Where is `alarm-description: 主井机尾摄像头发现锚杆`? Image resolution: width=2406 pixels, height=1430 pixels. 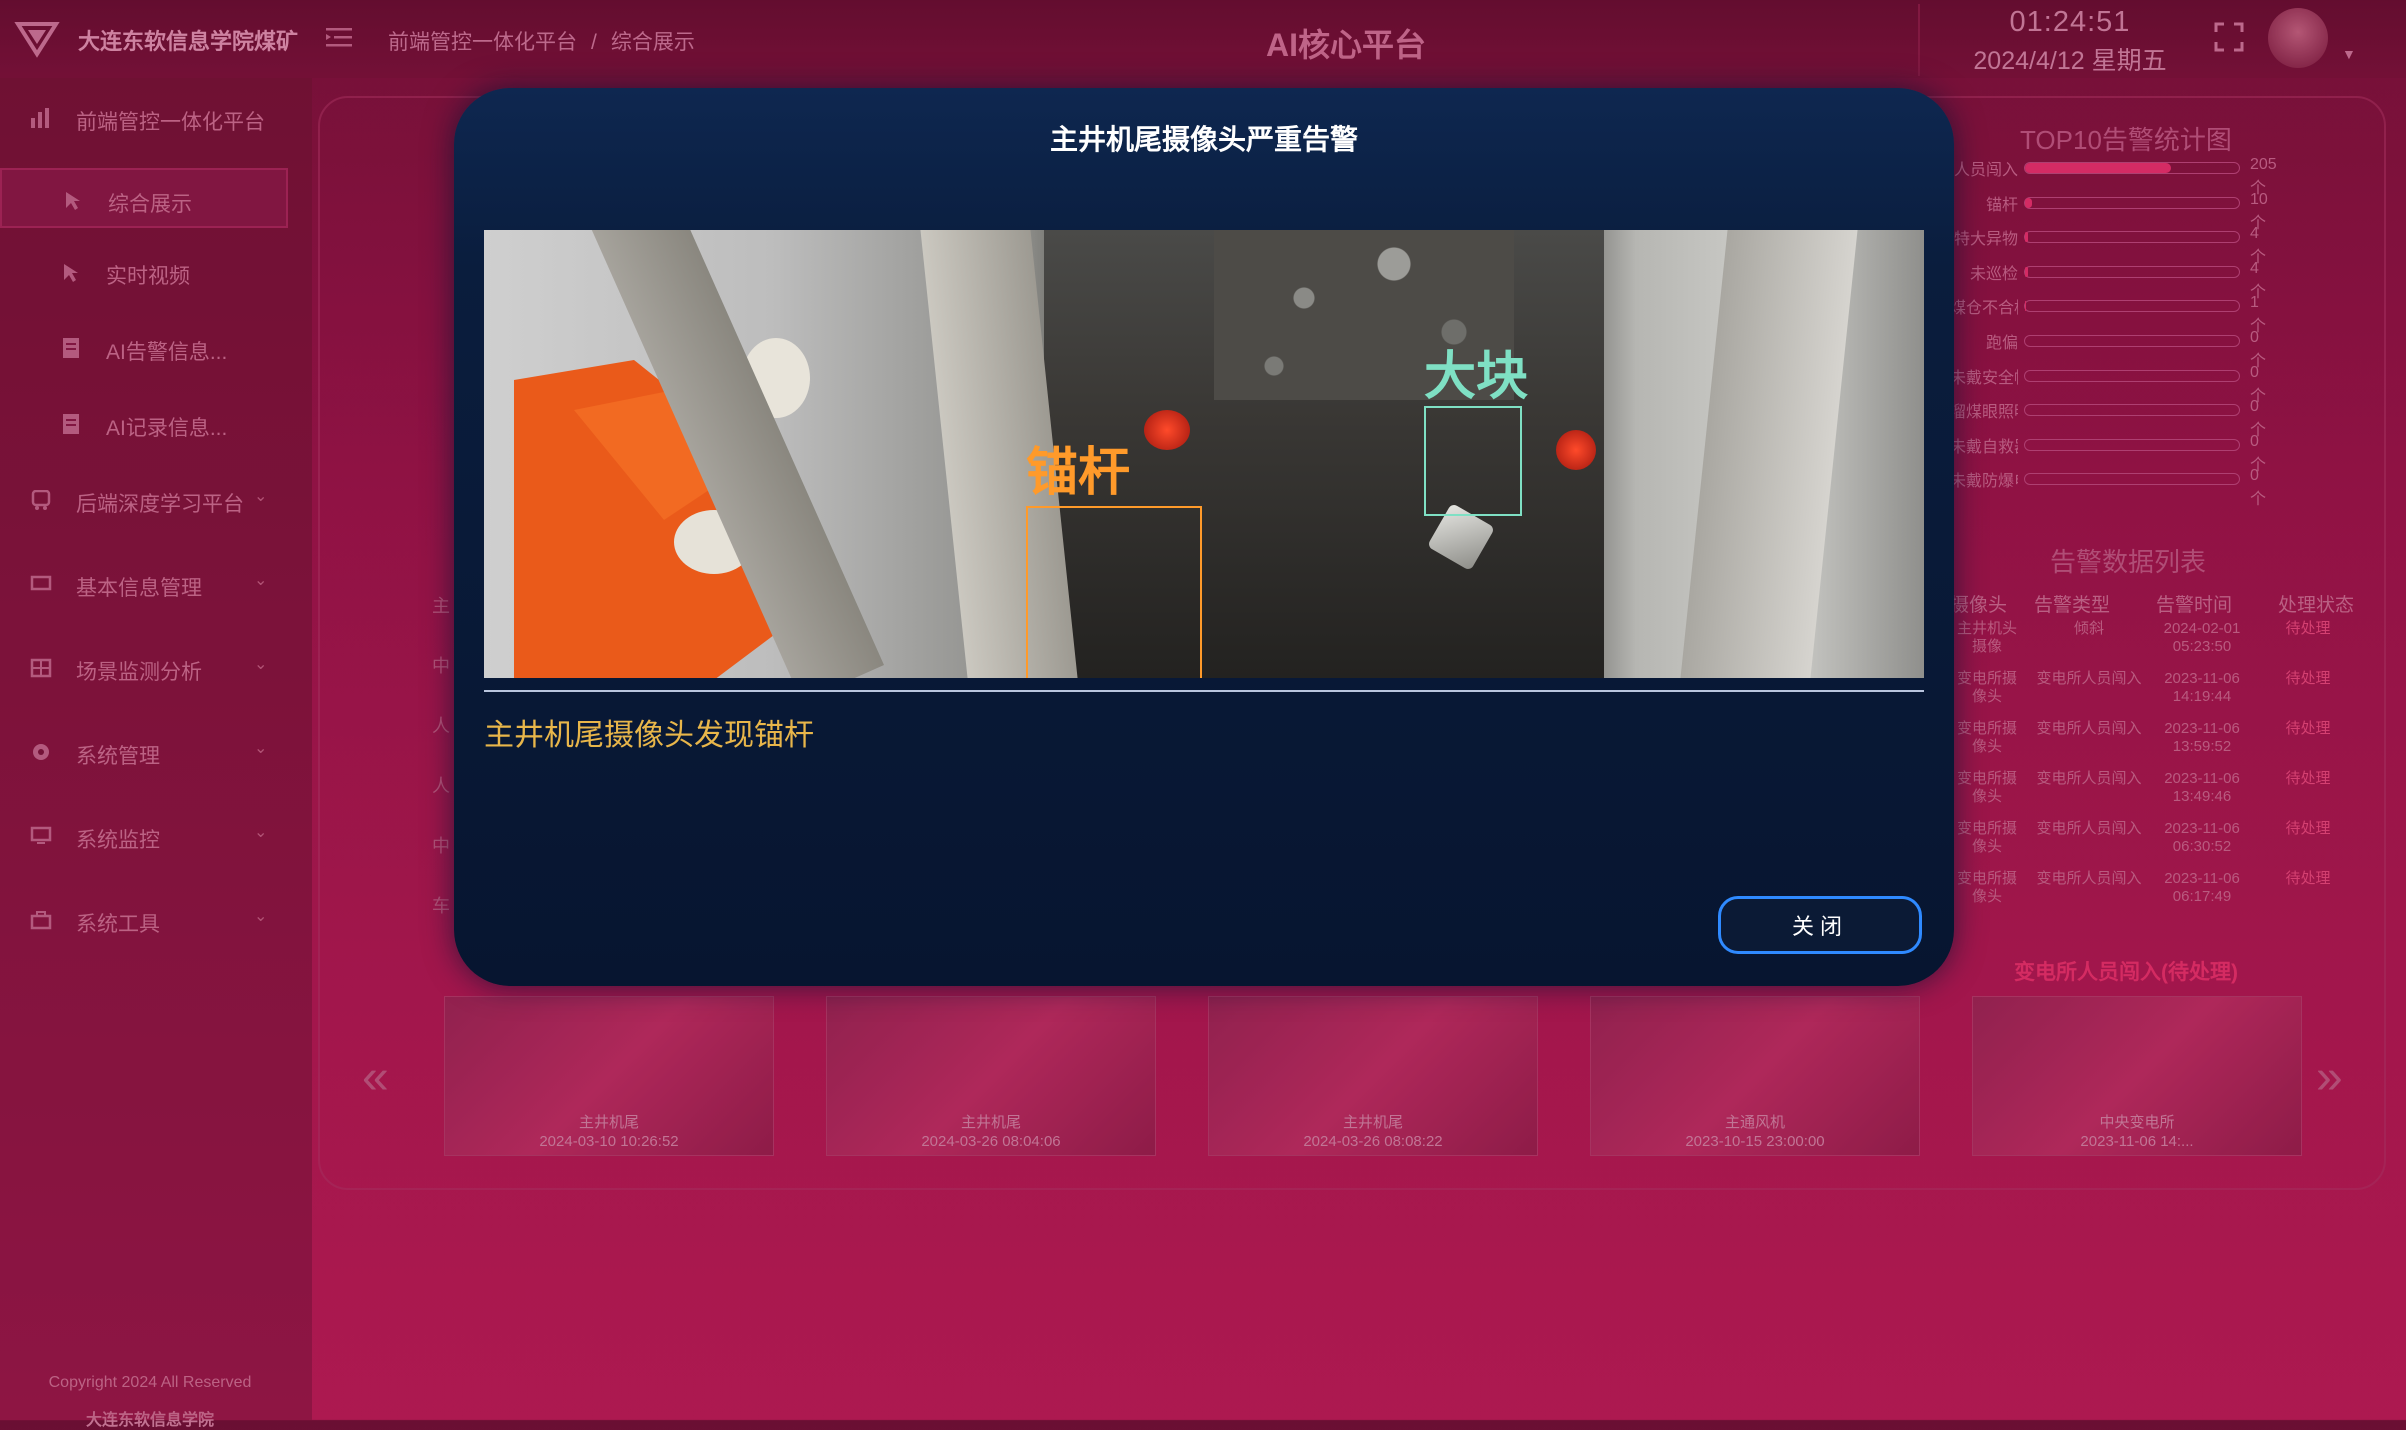
alarm-description: 主井机尾摄像头发现锚杆 is located at coordinates (649, 735).